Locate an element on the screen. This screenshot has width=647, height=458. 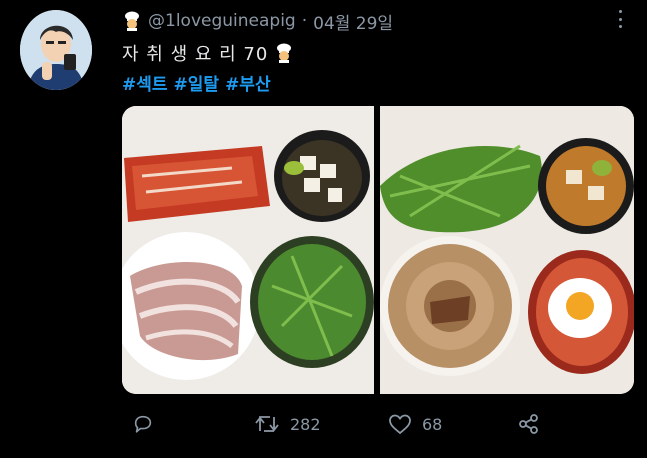
avatar-illustration is located at coordinates (56, 50).